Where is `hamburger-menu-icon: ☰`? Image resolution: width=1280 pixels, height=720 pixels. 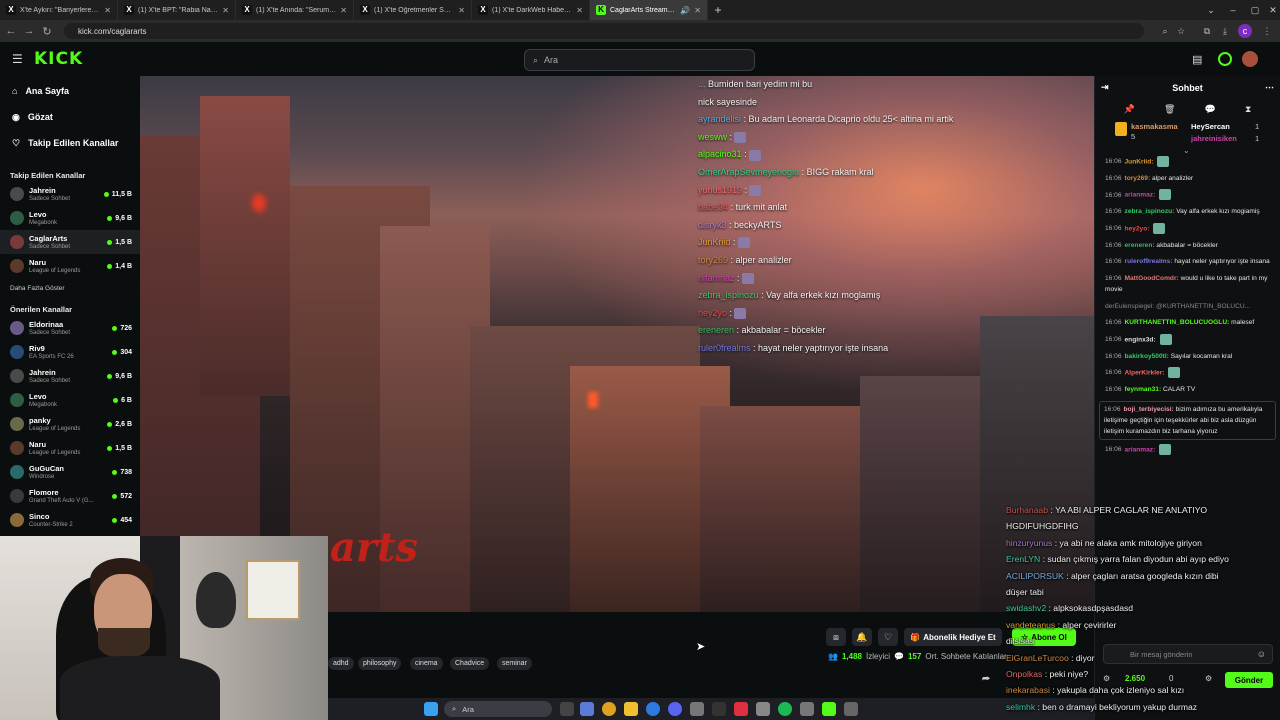 hamburger-menu-icon: ☰ is located at coordinates (17, 59).